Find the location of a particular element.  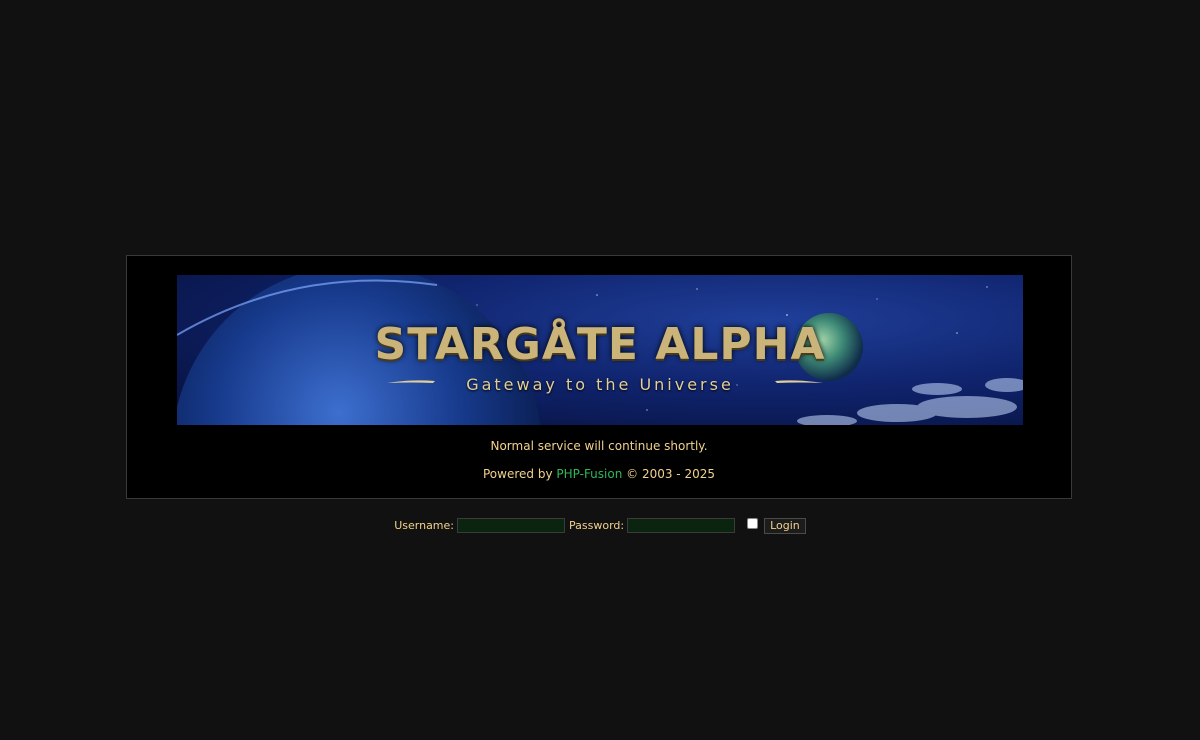

banner-tagline: Gateway to the Universe is located at coordinates (600, 384).